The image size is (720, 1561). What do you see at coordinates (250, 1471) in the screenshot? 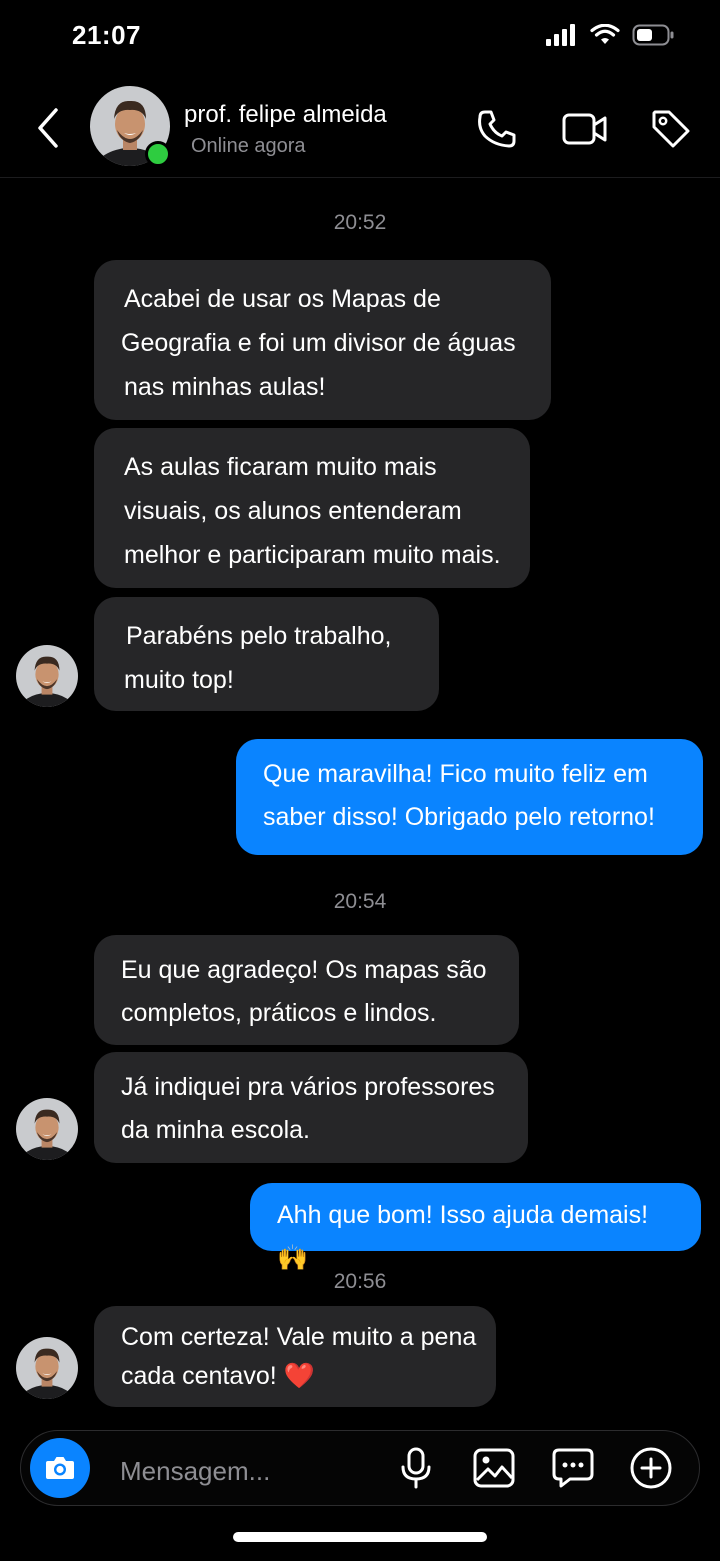
I see `message-input` at bounding box center [250, 1471].